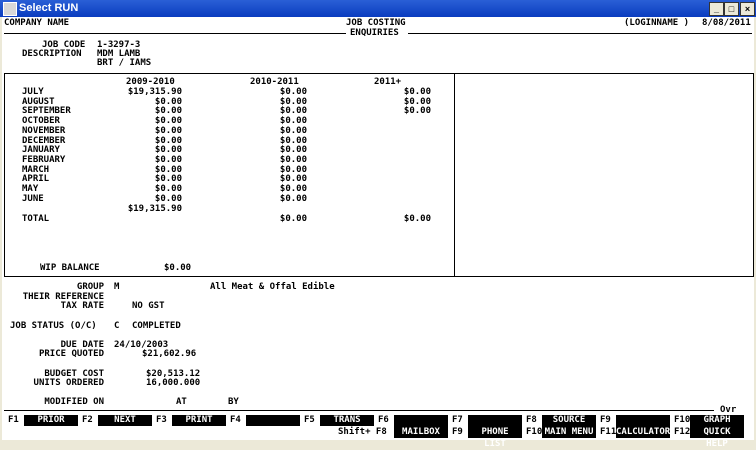 Image resolution: width=756 pixels, height=450 pixels. Describe the element at coordinates (267, 427) in the screenshot. I see `function-key-f4: F4` at that location.